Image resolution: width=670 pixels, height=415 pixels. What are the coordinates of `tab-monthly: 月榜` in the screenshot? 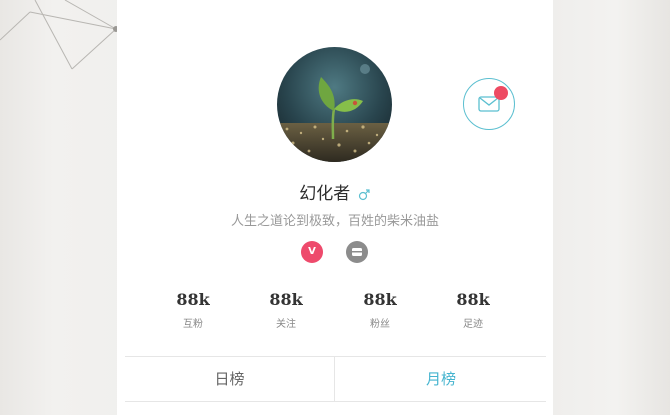 It's located at (441, 379).